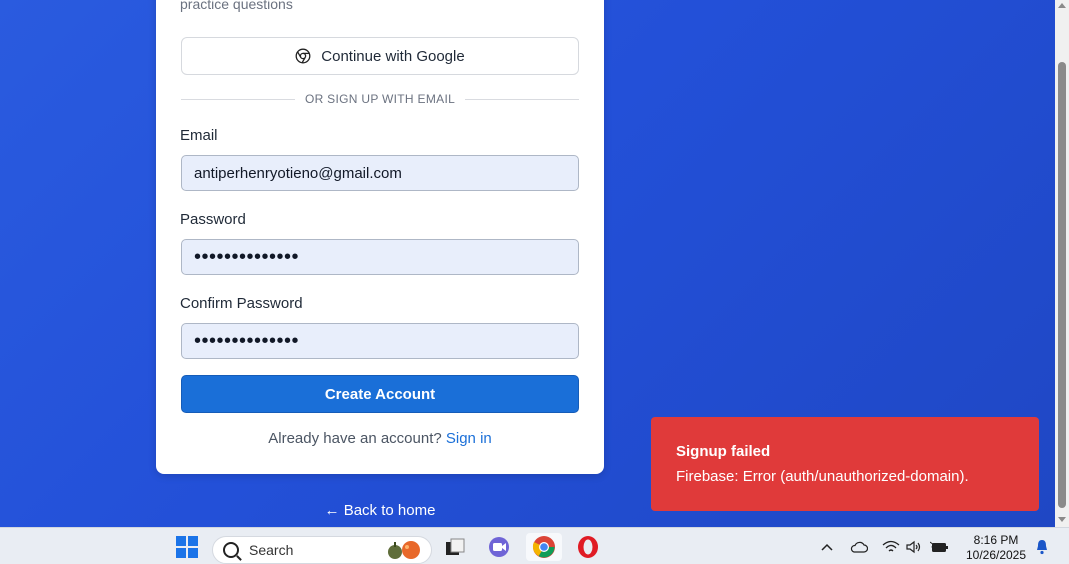  Describe the element at coordinates (355, 438) in the screenshot. I see `signin-prompt: Already have an account?` at that location.